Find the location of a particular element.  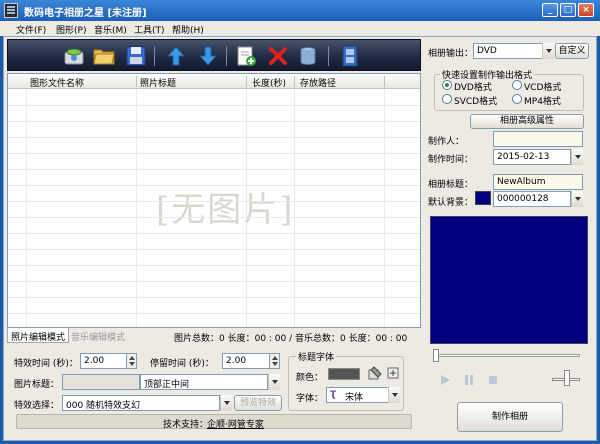

preview-effect-button: 预览特效 is located at coordinates (258, 403).